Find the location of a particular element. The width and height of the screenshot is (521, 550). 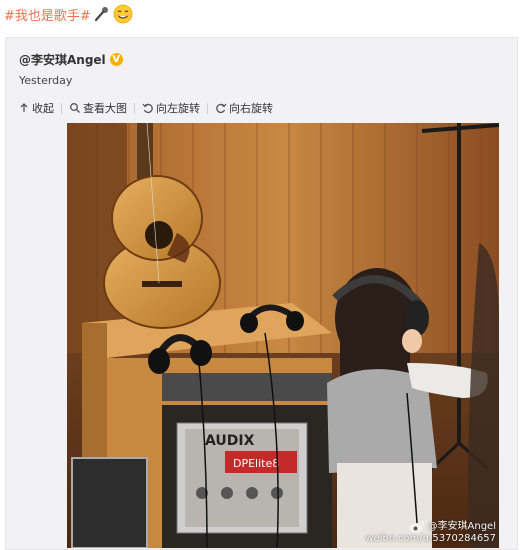

search-icon is located at coordinates (75, 108).